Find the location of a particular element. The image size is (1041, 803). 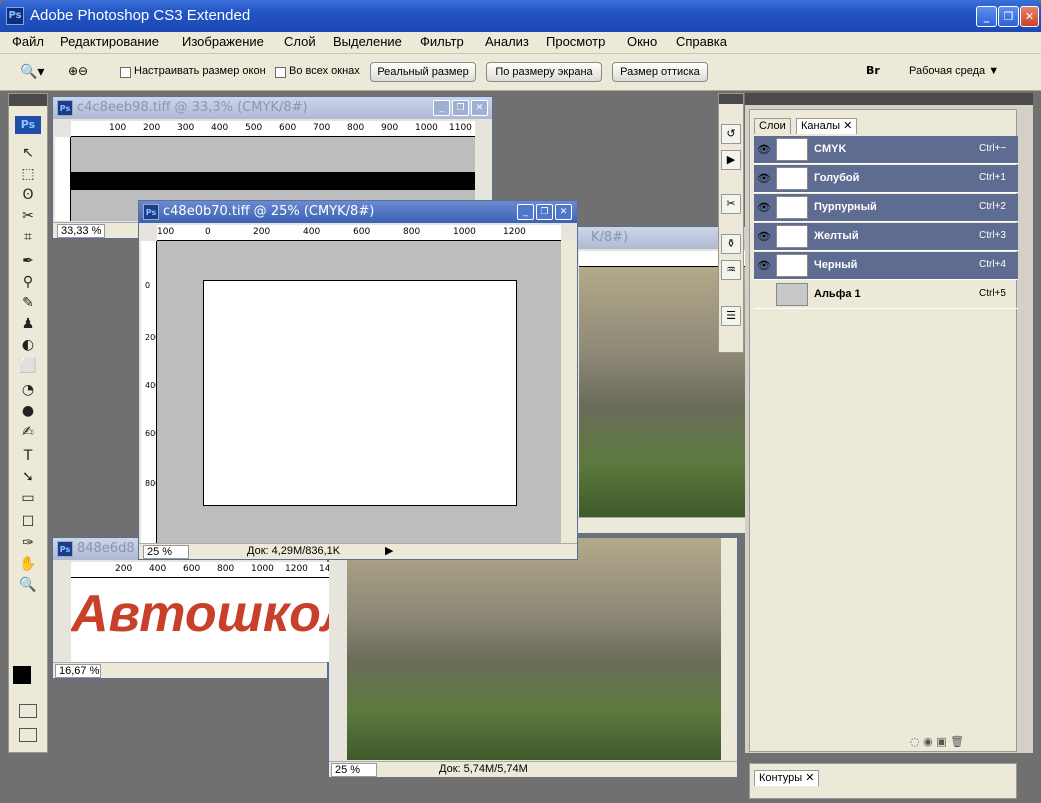

type-tool-icon: T is located at coordinates (28, 456).